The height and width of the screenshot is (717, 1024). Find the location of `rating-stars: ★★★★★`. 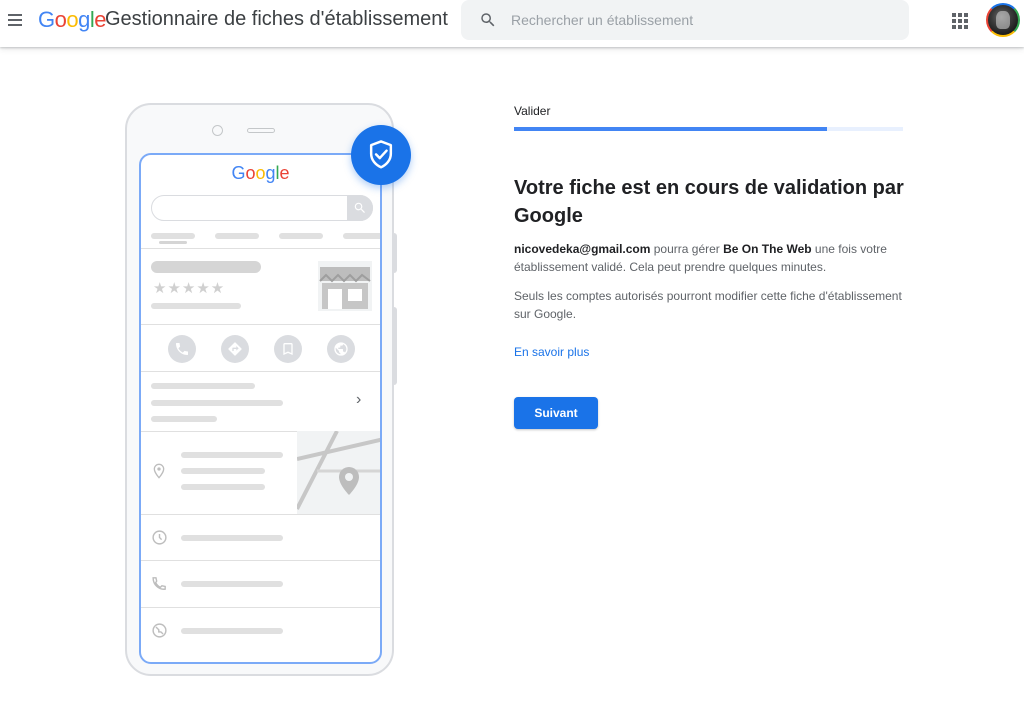

rating-stars: ★★★★★ is located at coordinates (189, 288).